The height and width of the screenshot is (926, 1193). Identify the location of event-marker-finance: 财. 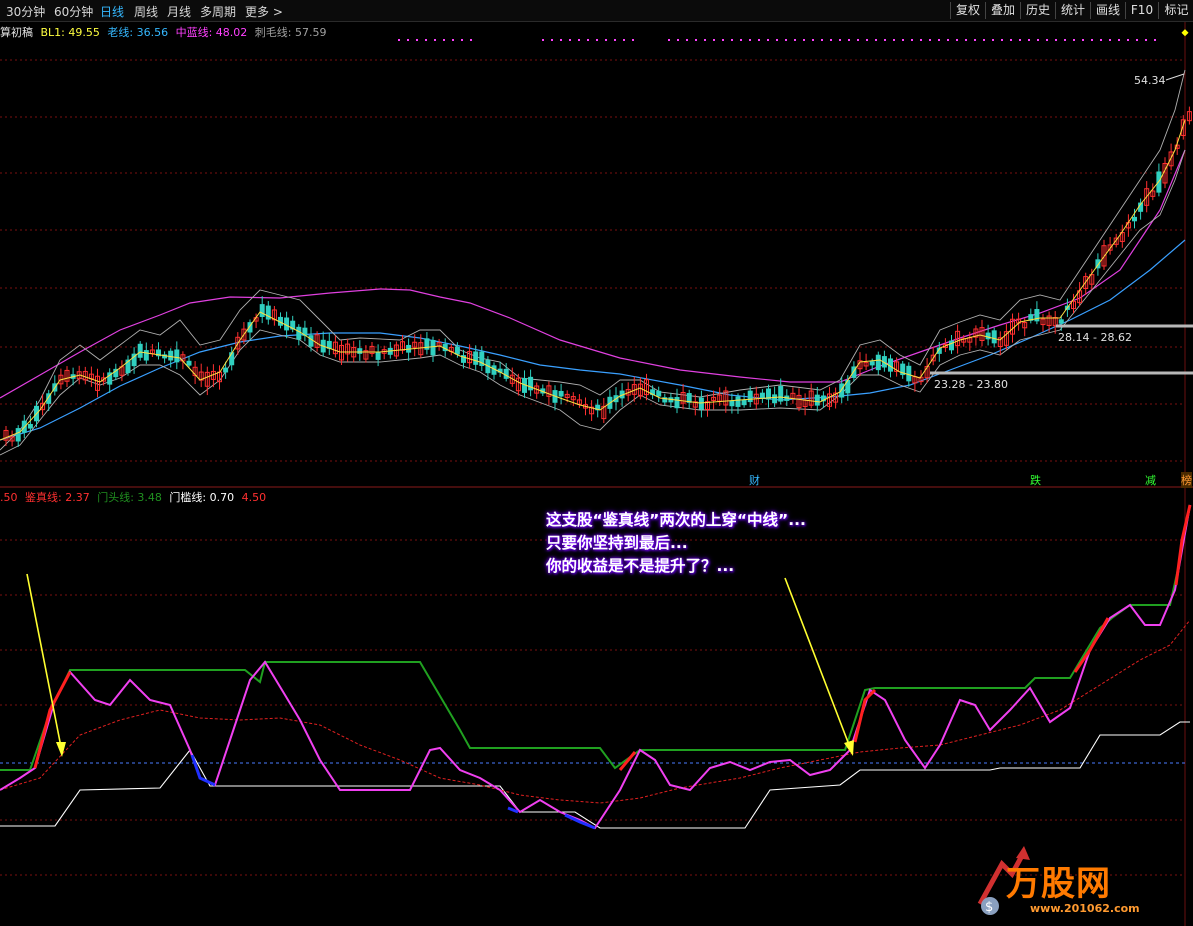
(754, 480).